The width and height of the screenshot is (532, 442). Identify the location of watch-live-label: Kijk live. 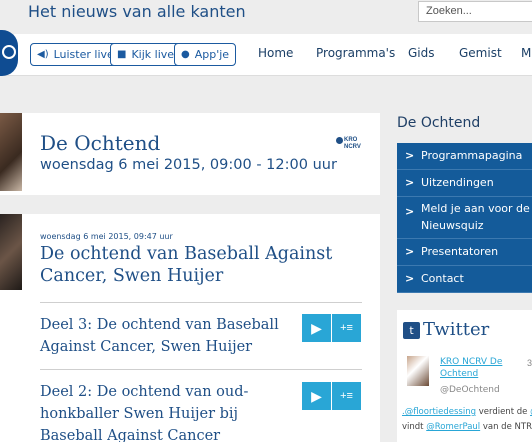
(153, 54).